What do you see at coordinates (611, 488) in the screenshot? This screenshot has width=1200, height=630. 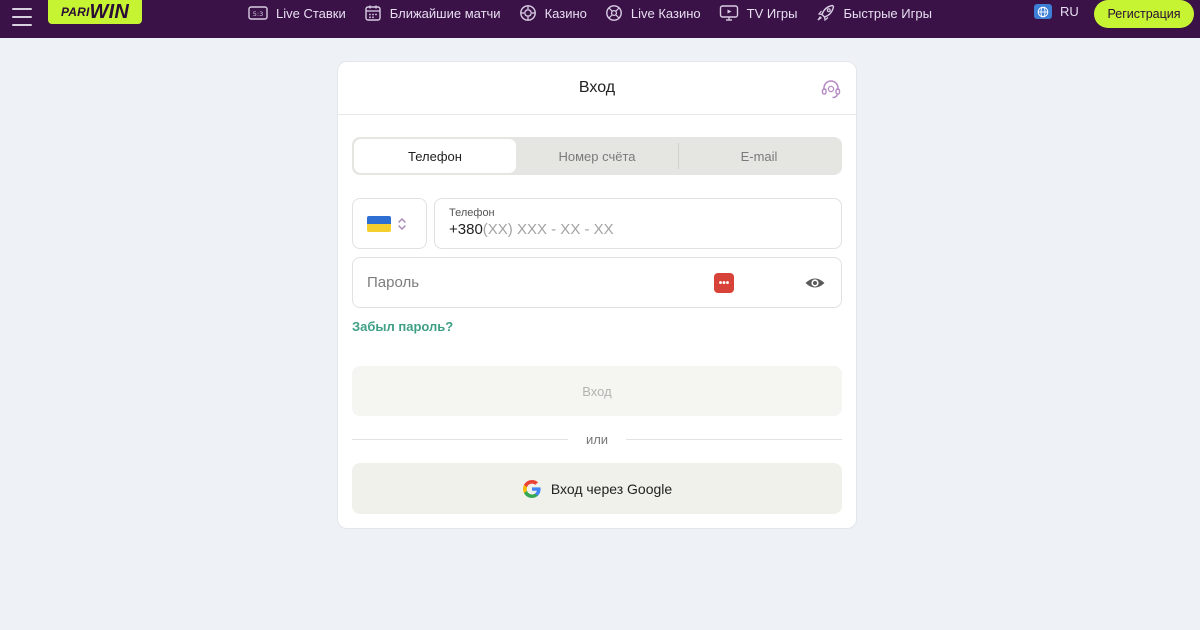 I see `google-login-label: Вход через Google` at bounding box center [611, 488].